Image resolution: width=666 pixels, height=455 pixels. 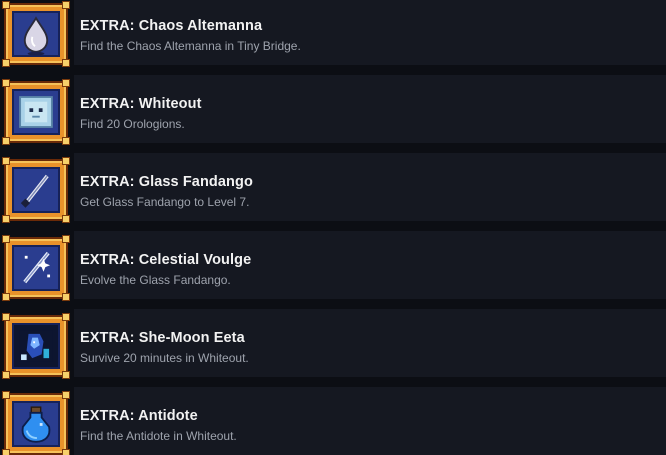 What do you see at coordinates (370, 109) in the screenshot?
I see `achievement-text: EXTRA: Whiteout Find 20 Orologions.` at bounding box center [370, 109].